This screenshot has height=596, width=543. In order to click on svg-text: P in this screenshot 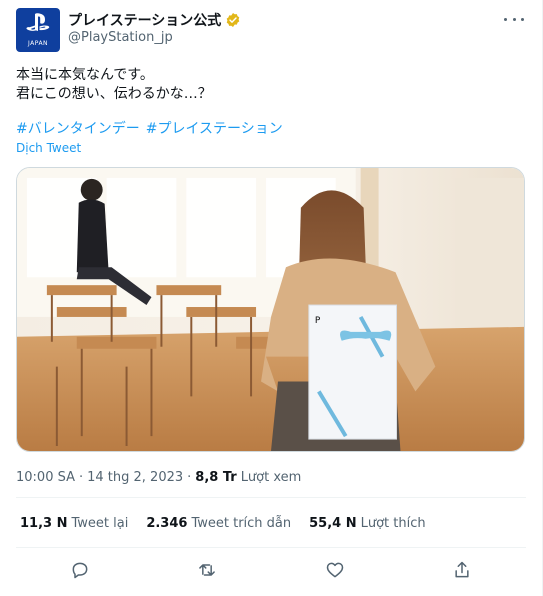, I will do `click(318, 321)`.